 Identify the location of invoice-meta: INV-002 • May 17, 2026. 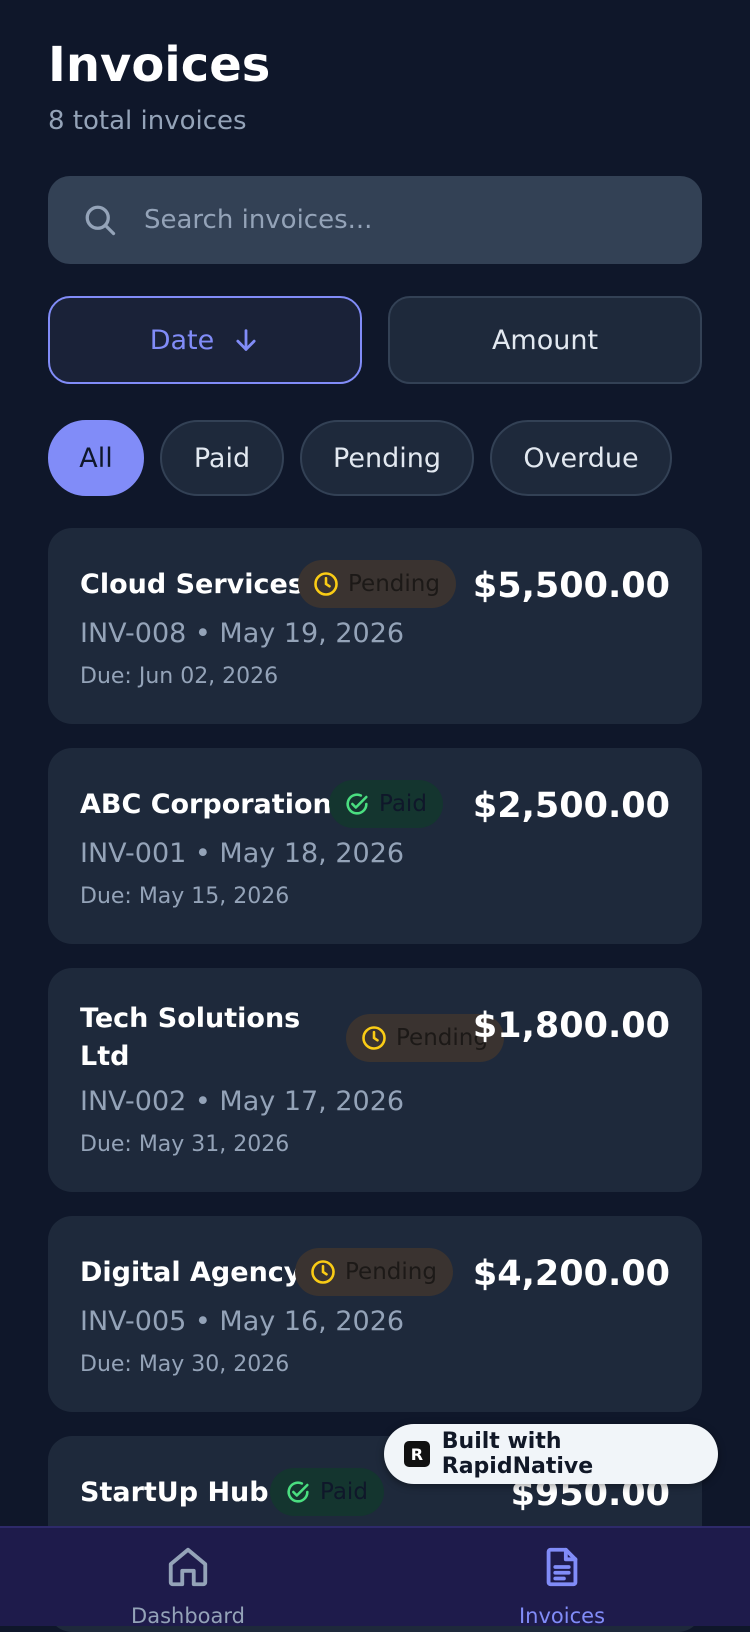
(242, 1101).